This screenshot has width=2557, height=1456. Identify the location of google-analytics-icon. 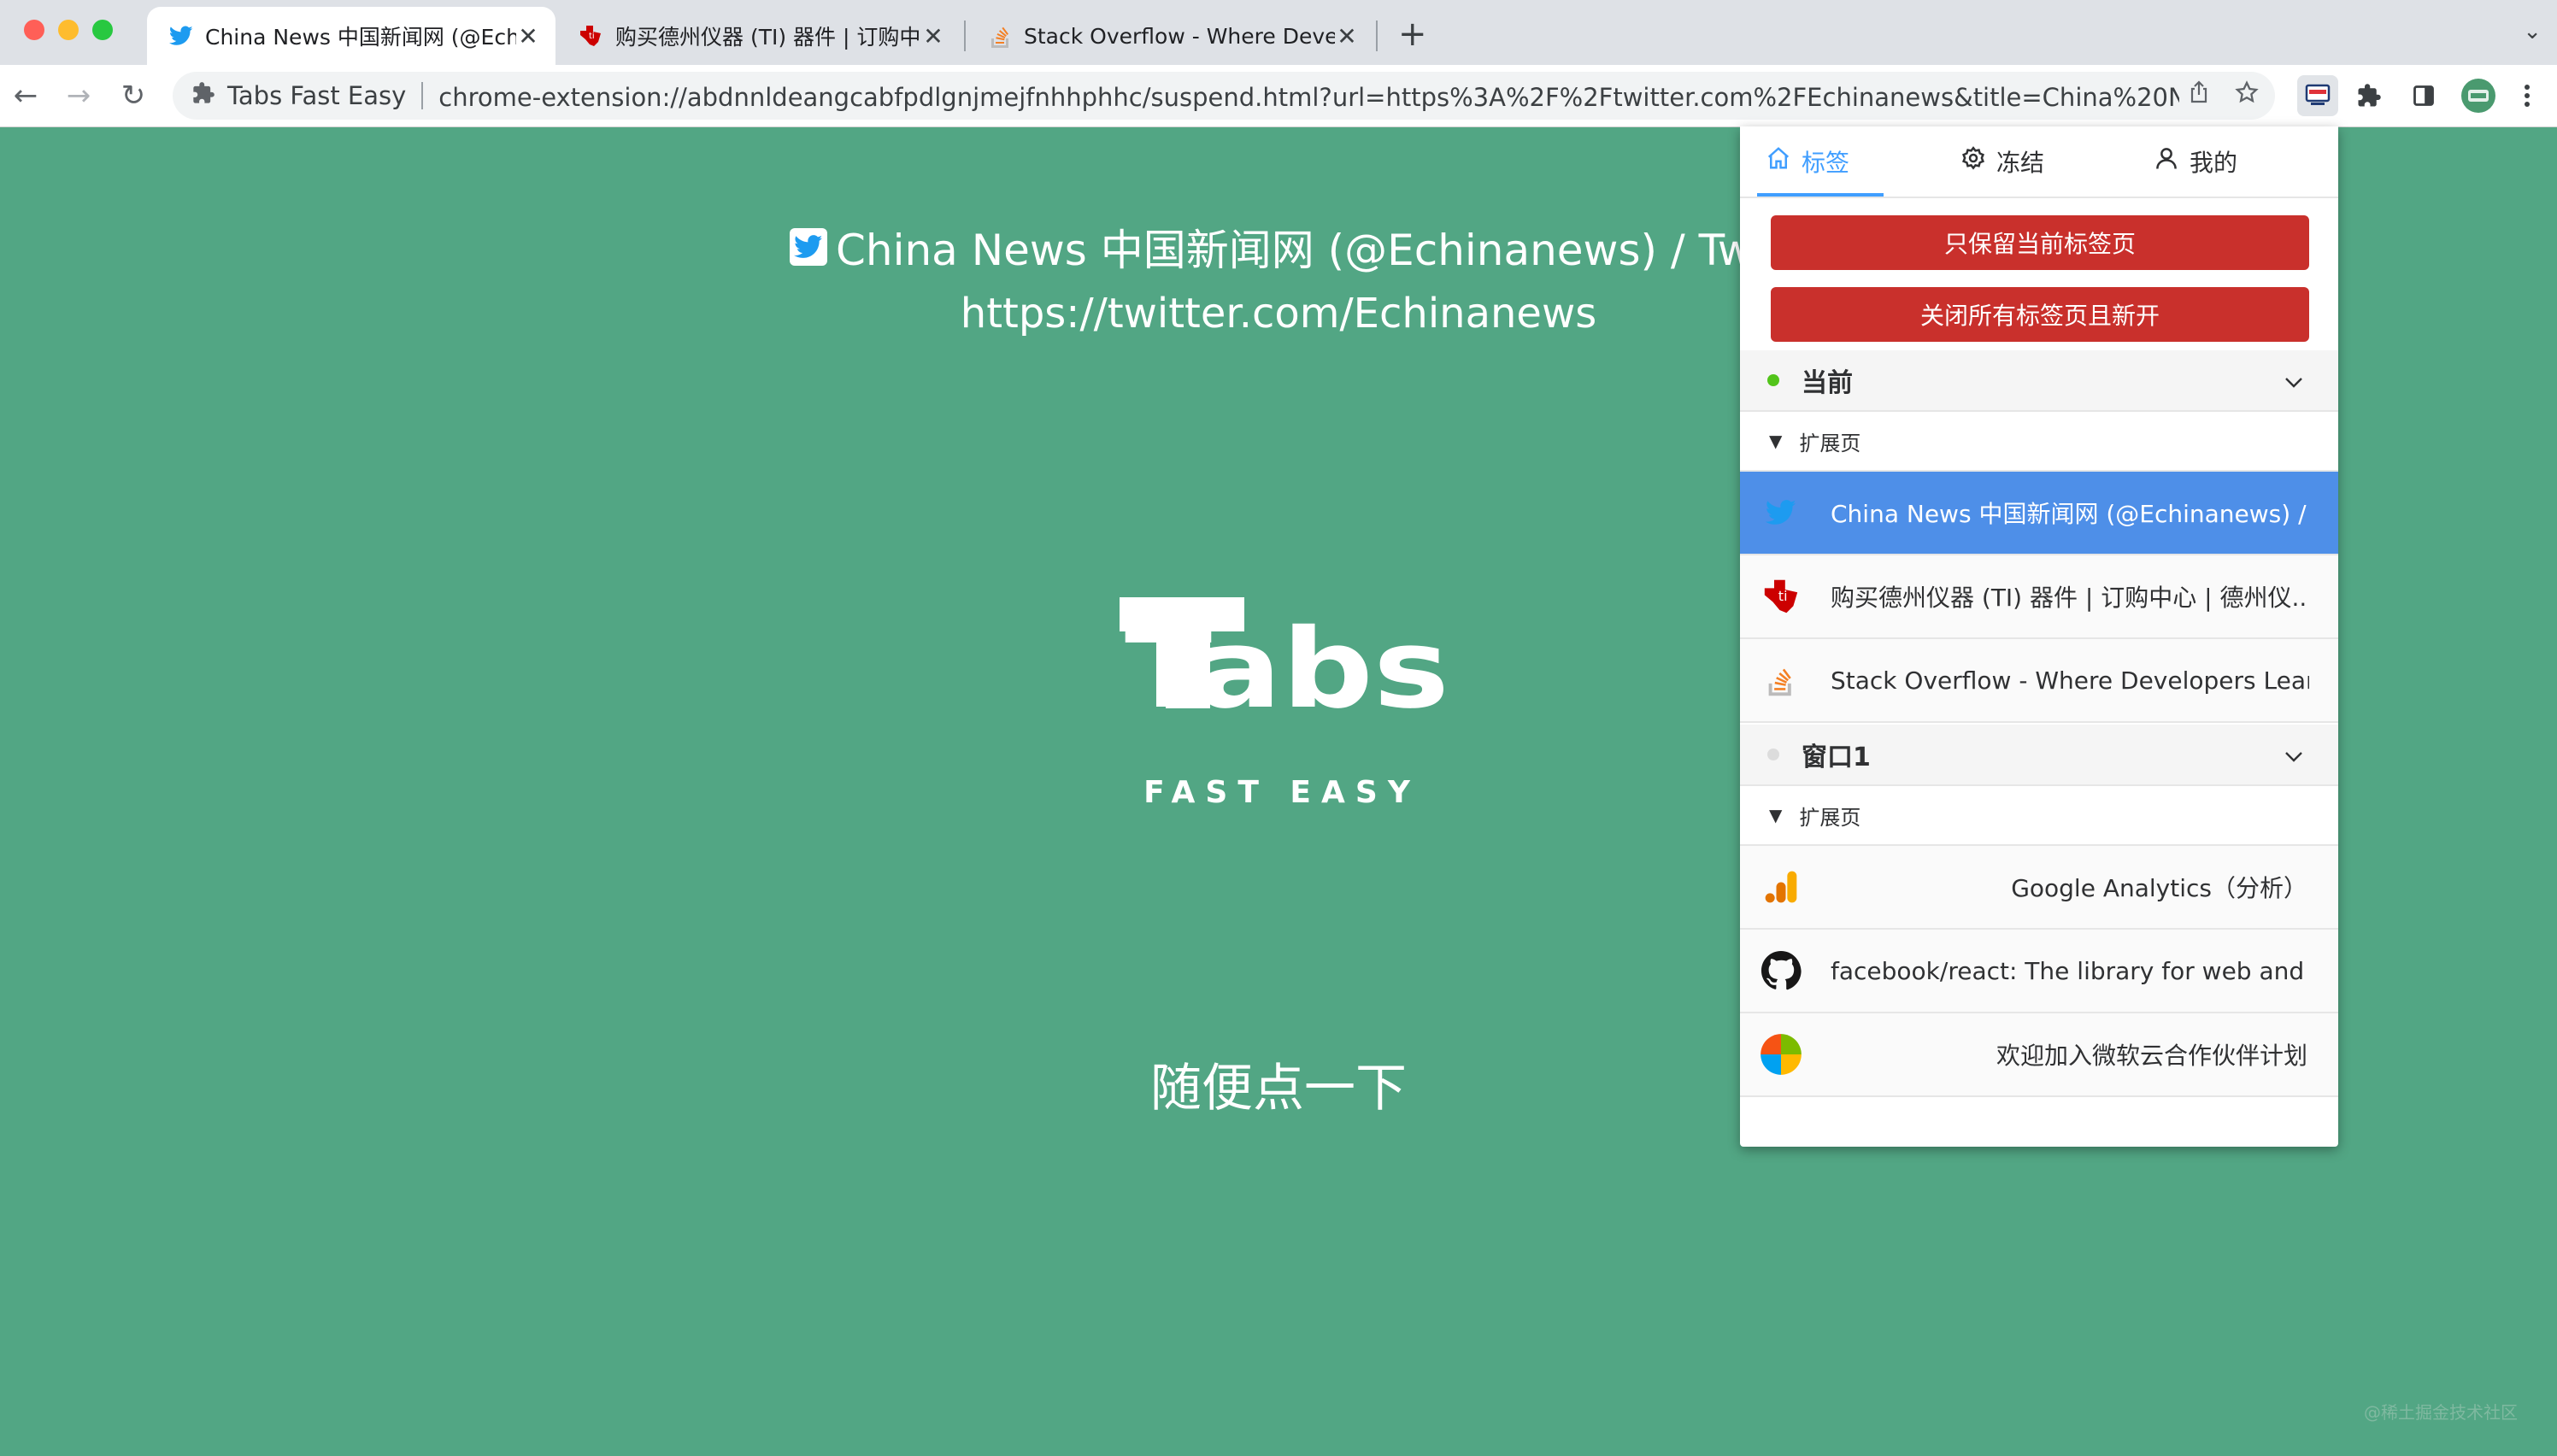
(1781, 887).